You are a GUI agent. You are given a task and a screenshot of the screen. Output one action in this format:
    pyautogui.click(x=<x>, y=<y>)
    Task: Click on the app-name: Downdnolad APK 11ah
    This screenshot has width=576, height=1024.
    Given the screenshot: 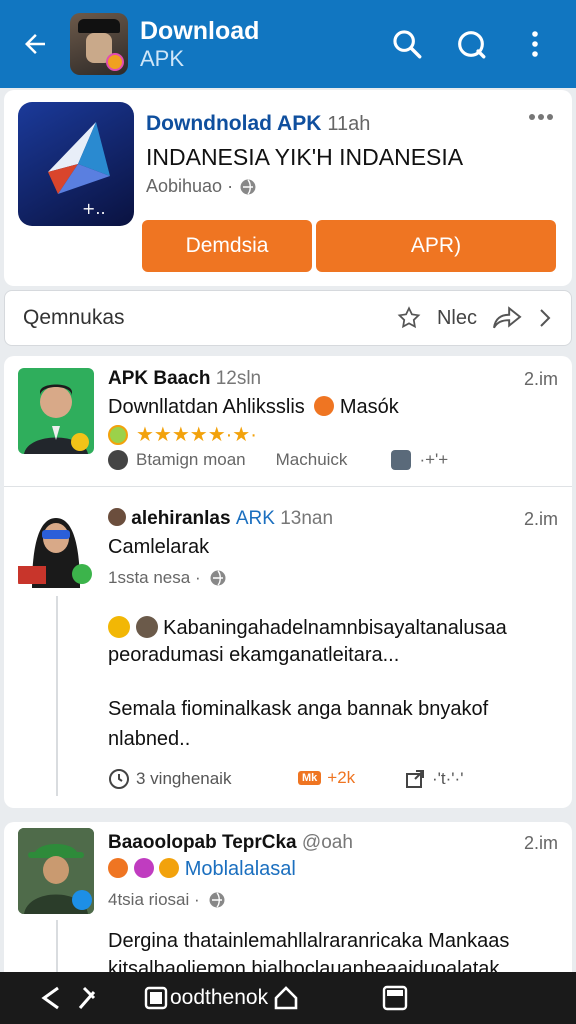 What is the action you would take?
    pyautogui.click(x=258, y=124)
    